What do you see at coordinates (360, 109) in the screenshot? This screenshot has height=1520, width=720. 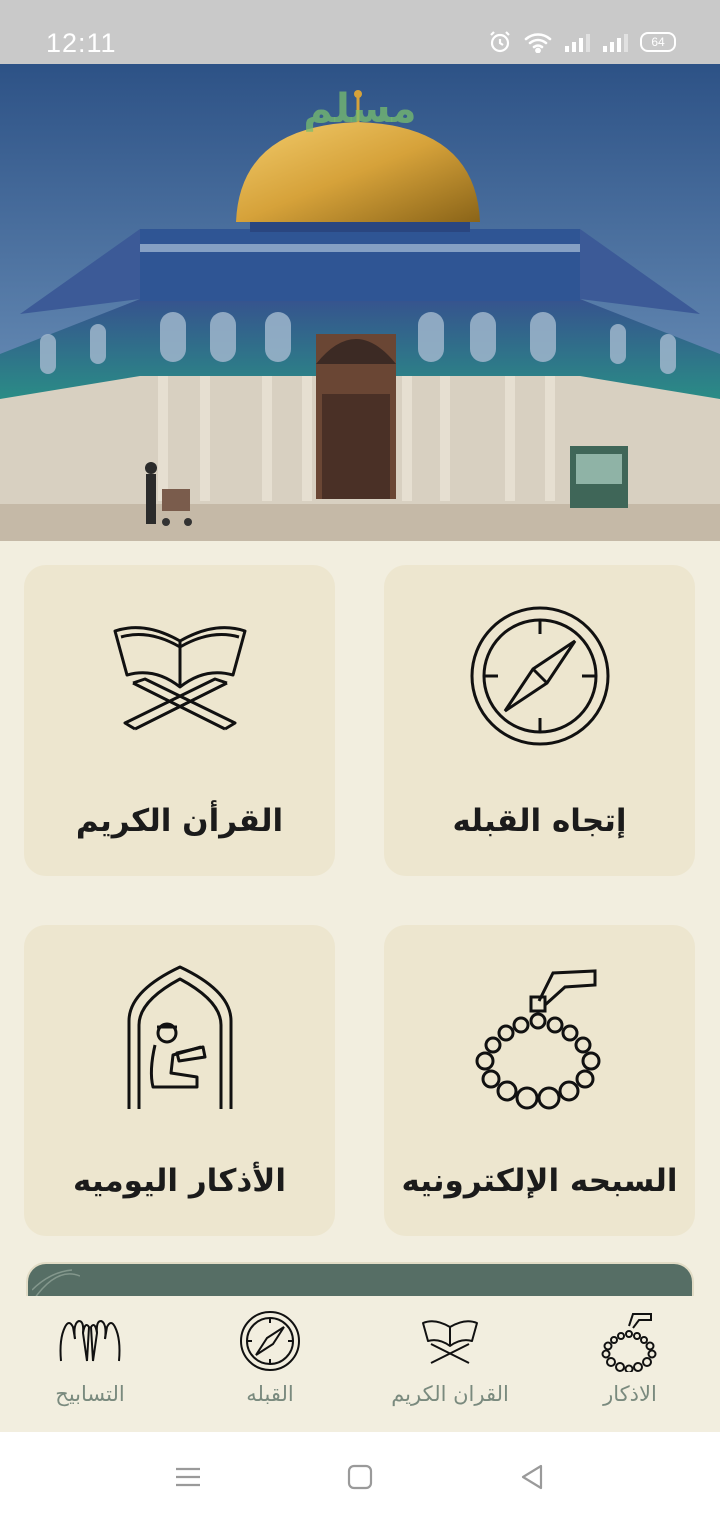 I see `app-logo: مسلم` at bounding box center [360, 109].